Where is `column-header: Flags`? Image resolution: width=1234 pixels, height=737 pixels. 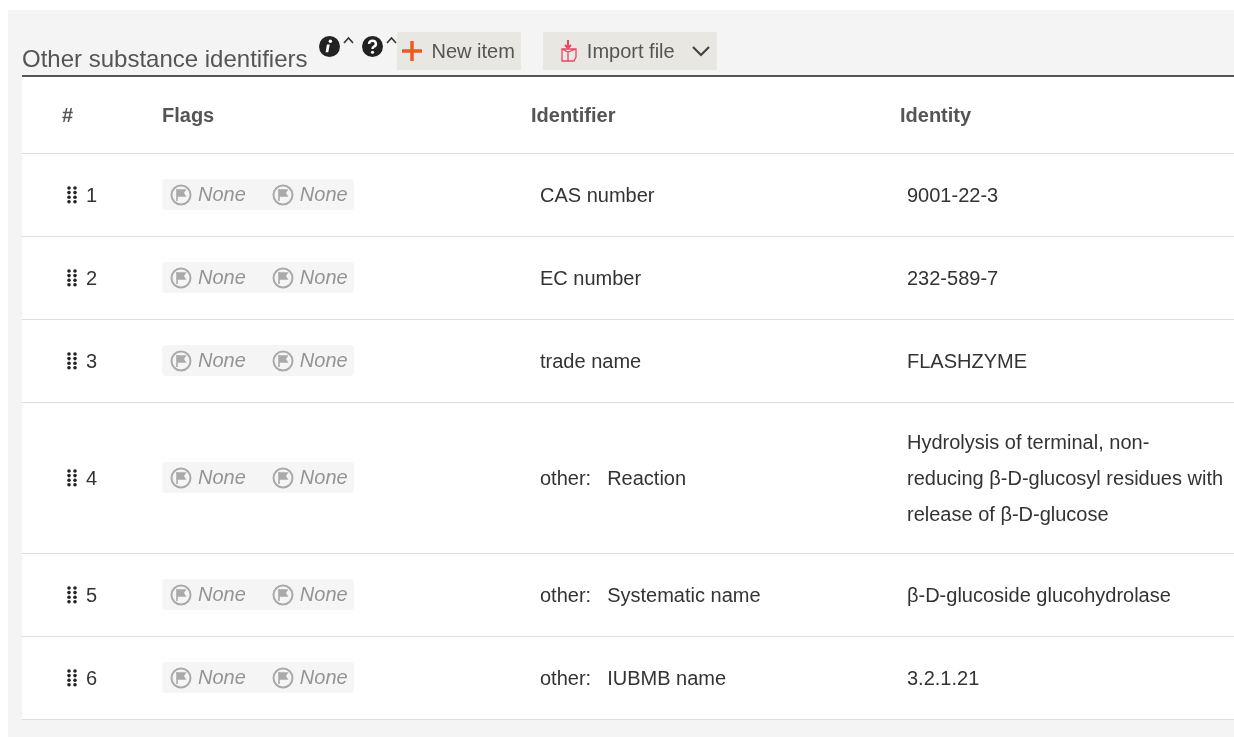 column-header: Flags is located at coordinates (188, 114).